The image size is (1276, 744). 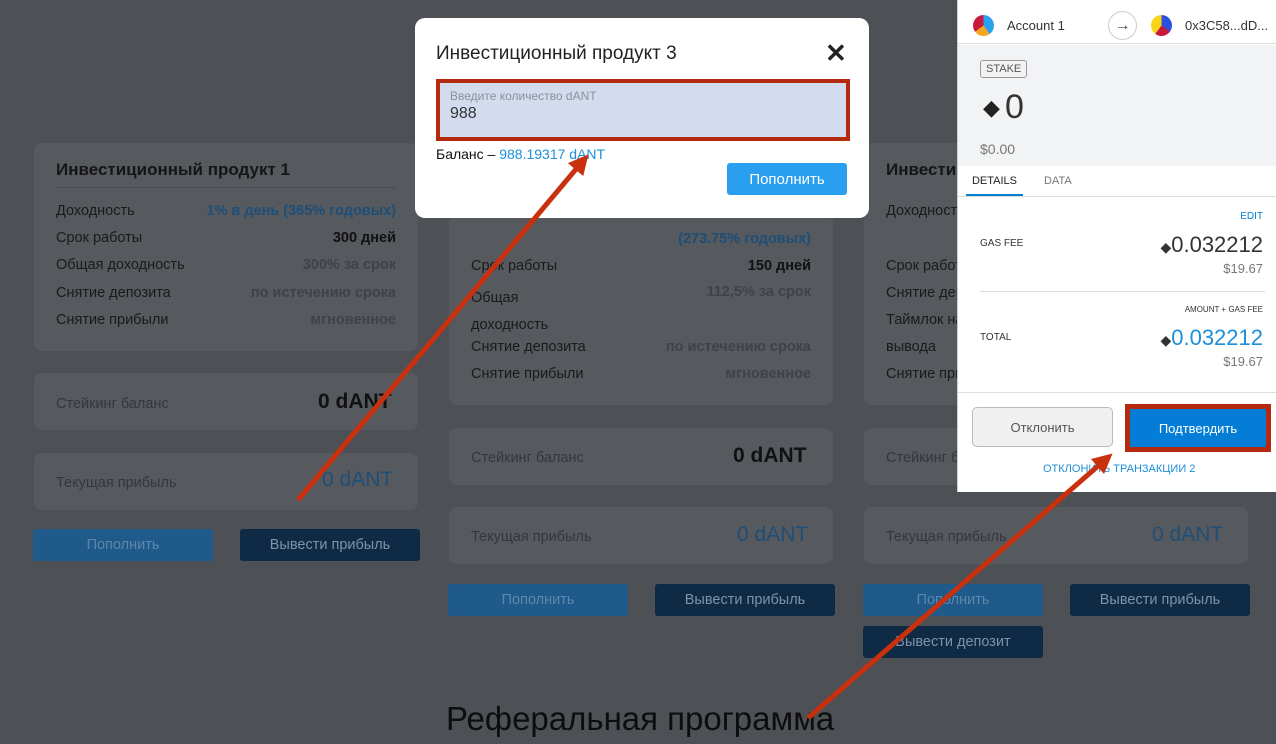 What do you see at coordinates (301, 211) in the screenshot?
I see `row-value: 1% в день (365% годовых)` at bounding box center [301, 211].